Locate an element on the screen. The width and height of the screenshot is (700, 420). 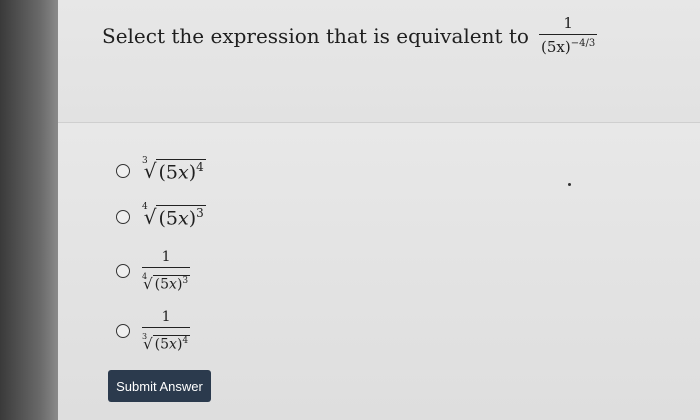
option-3-label: 1 4 √ (5x)3 is located at coordinates (166, 271).